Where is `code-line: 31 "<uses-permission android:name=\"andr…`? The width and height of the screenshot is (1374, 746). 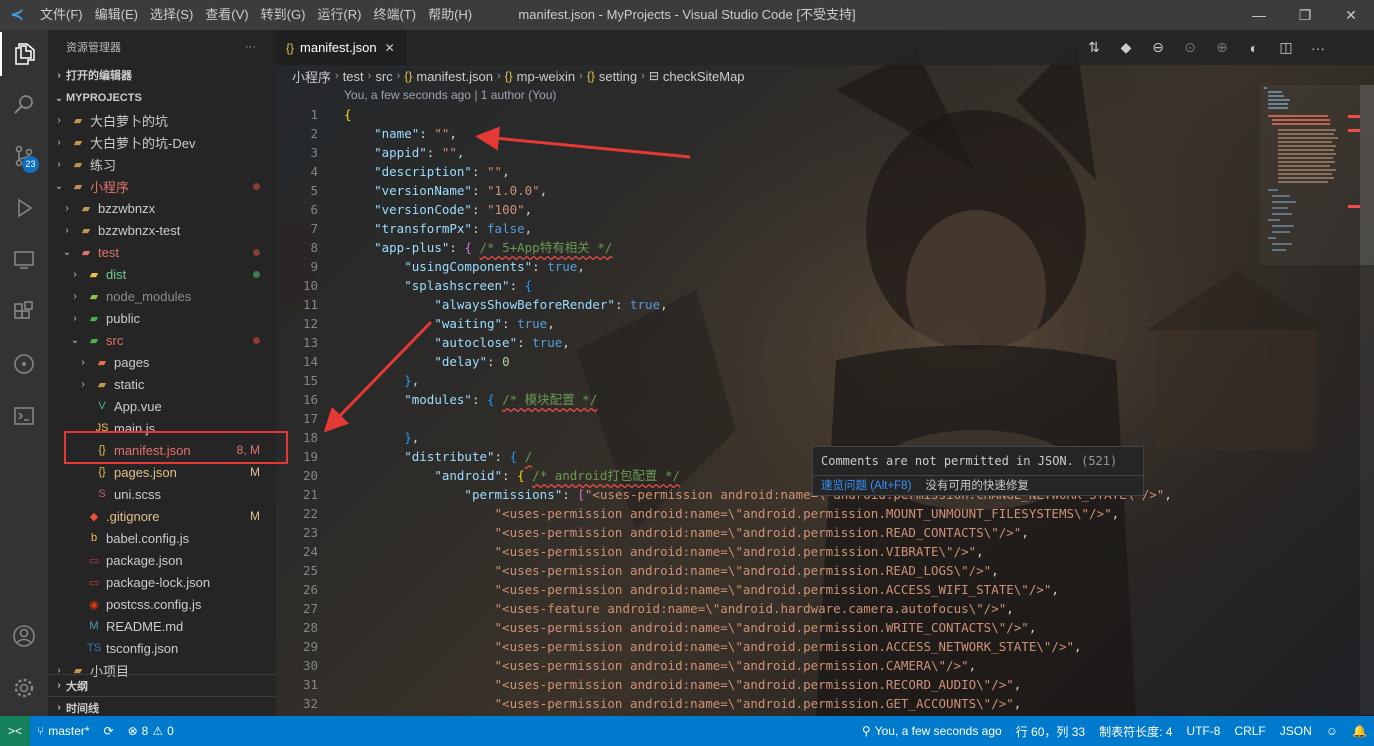
code-line: 31 "<uses-permission android:name=\"andr… is located at coordinates (815, 684).